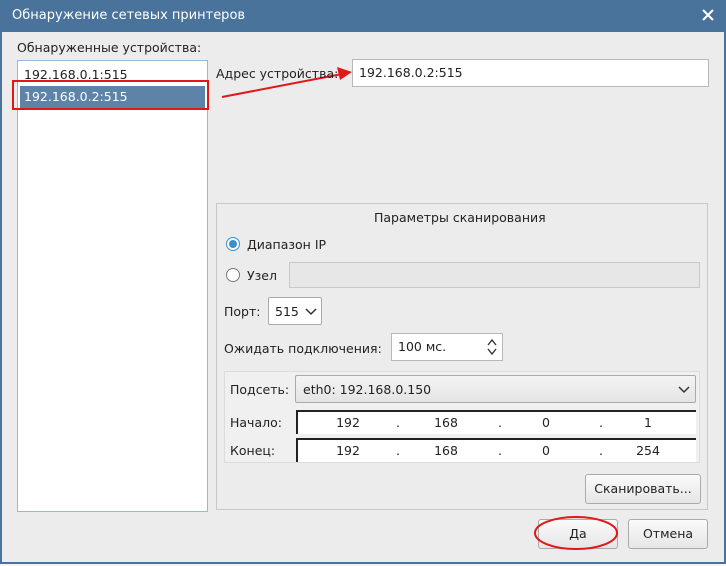  Describe the element at coordinates (242, 311) in the screenshot. I see `port-label: Порт:` at that location.